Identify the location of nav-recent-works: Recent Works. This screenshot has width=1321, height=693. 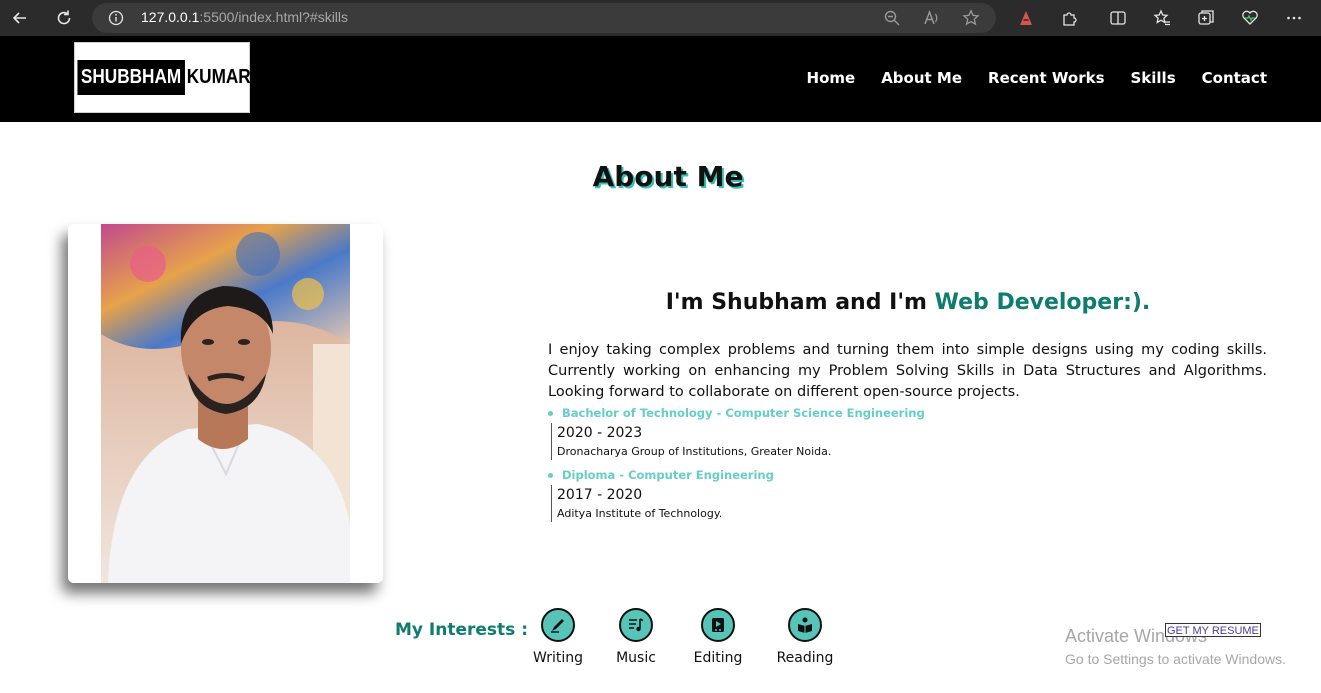
(1046, 78).